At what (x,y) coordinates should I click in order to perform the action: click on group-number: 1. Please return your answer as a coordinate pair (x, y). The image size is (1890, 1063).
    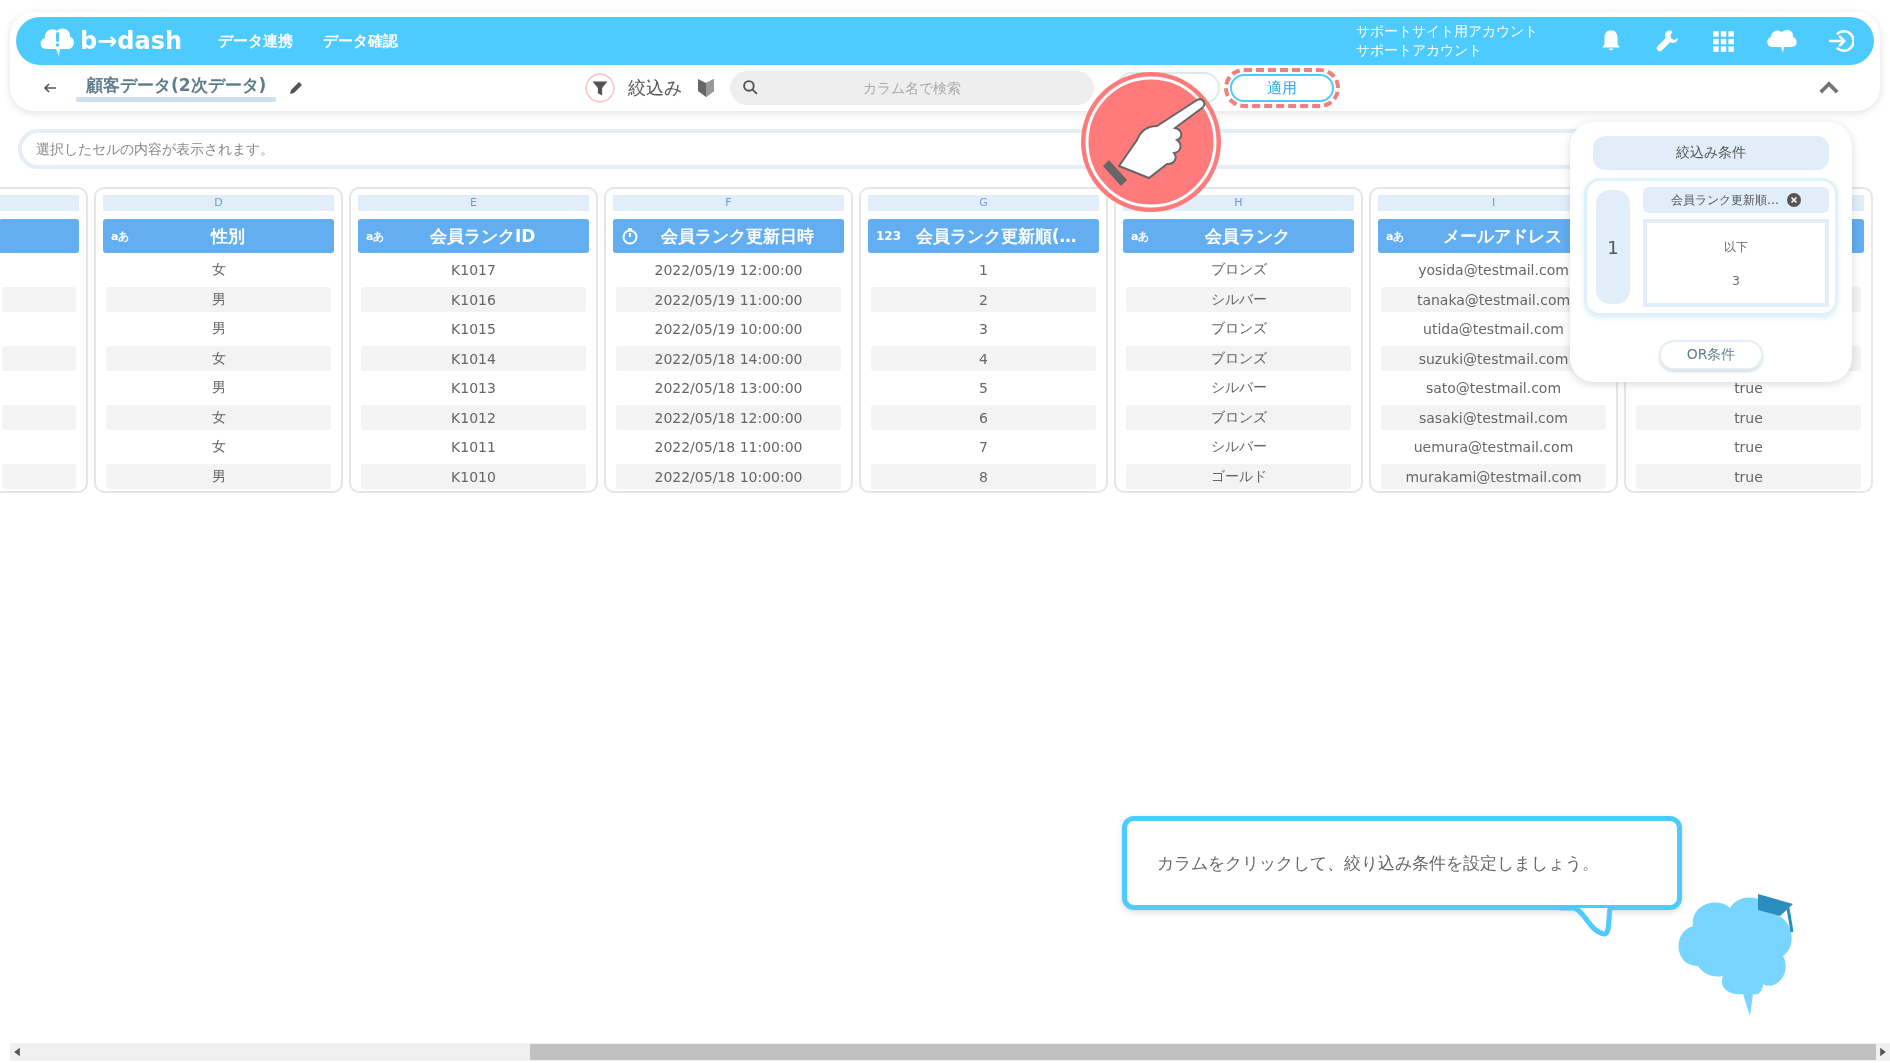
    Looking at the image, I should click on (1613, 247).